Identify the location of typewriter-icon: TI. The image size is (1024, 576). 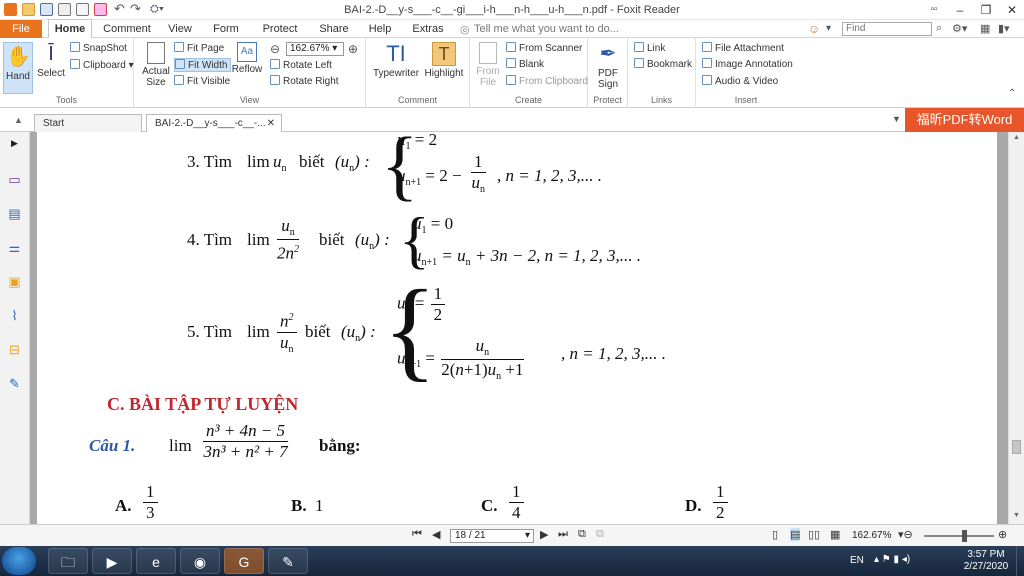
(396, 53).